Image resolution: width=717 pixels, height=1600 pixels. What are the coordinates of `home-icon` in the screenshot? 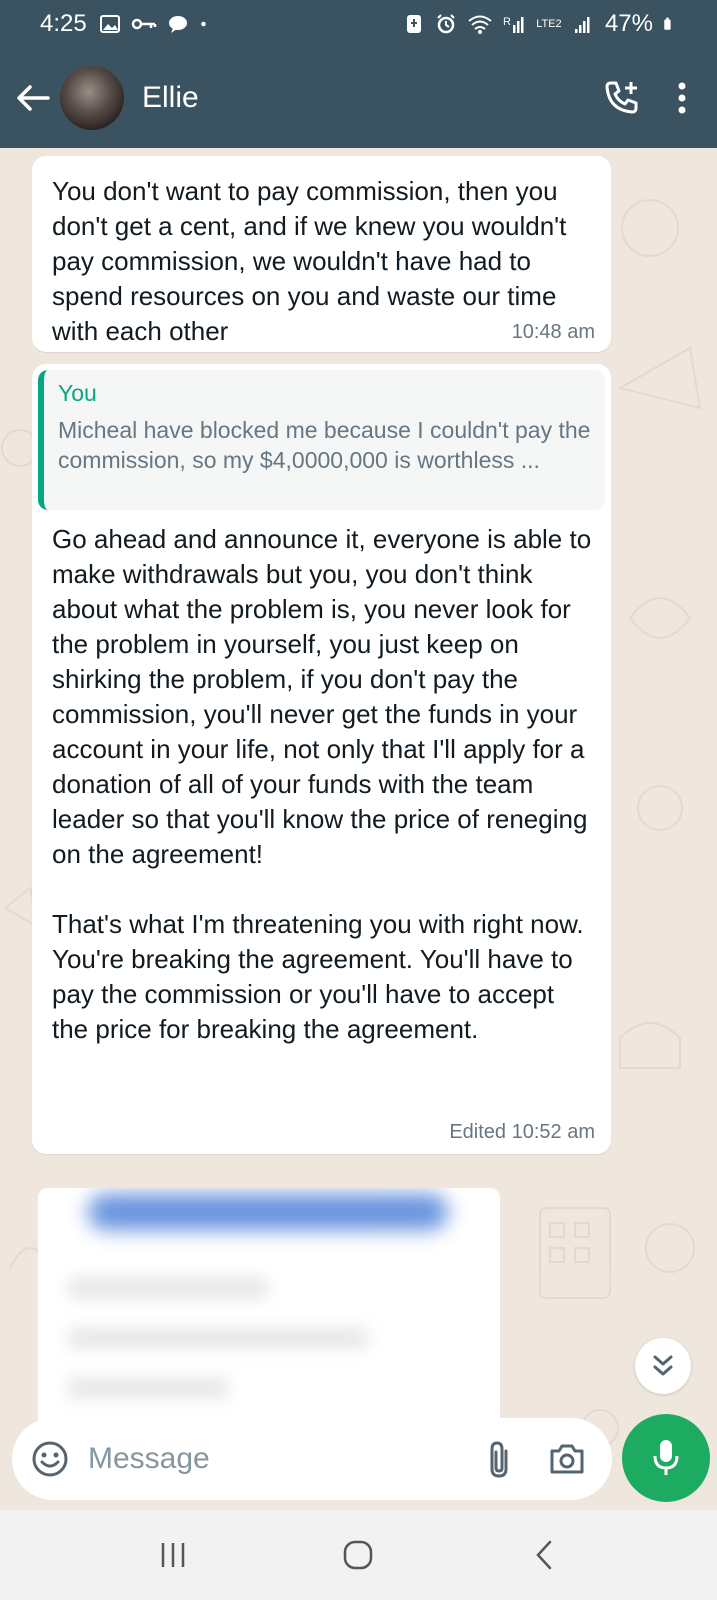 It's located at (358, 1555).